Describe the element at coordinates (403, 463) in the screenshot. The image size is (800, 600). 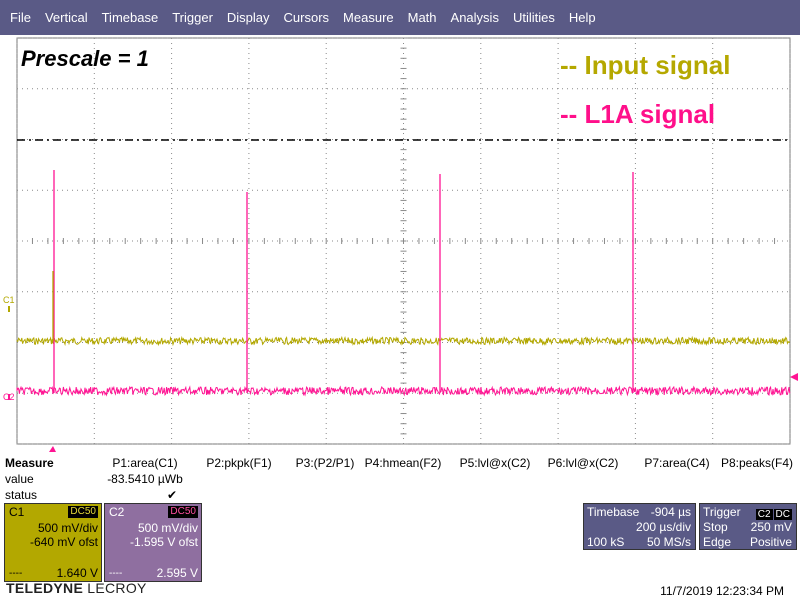
I see `param-p4: P4:hmean(F2)` at that location.